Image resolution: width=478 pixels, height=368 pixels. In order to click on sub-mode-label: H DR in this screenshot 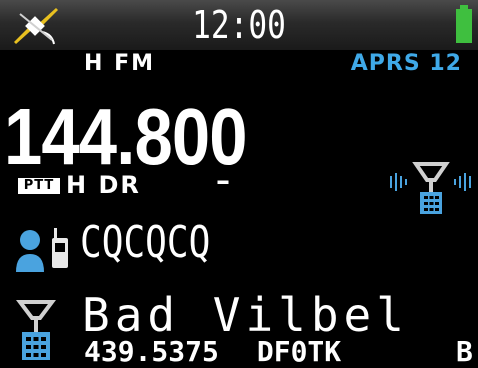, I will do `click(103, 185)`.